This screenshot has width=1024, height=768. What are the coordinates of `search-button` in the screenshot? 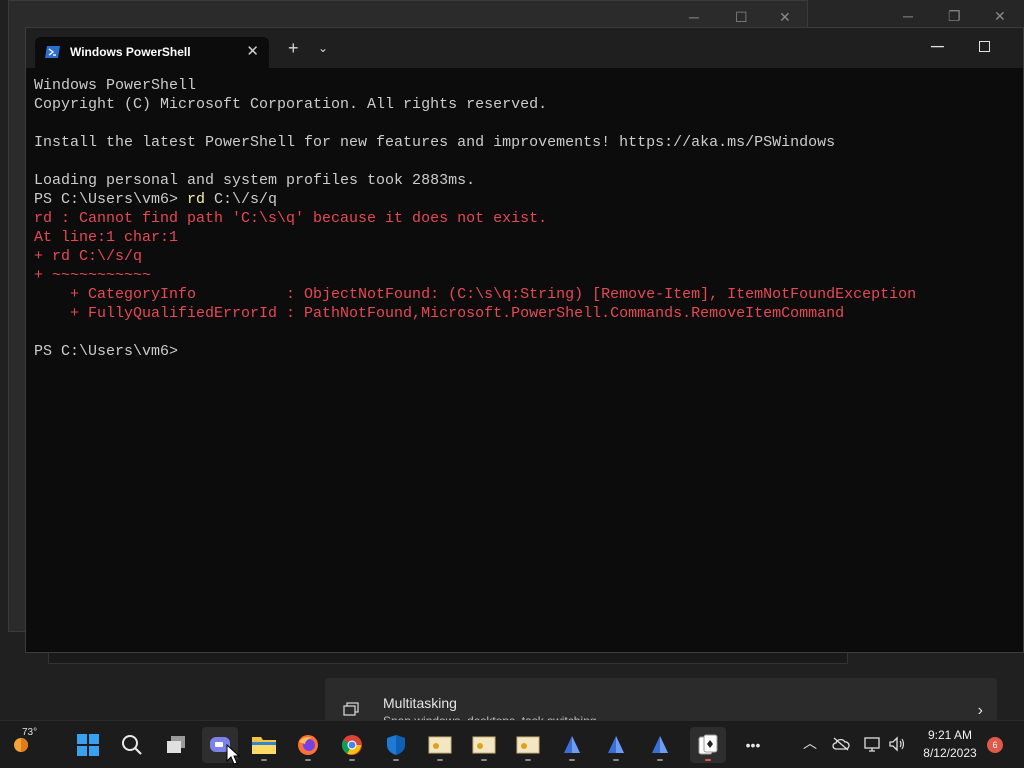 It's located at (132, 745).